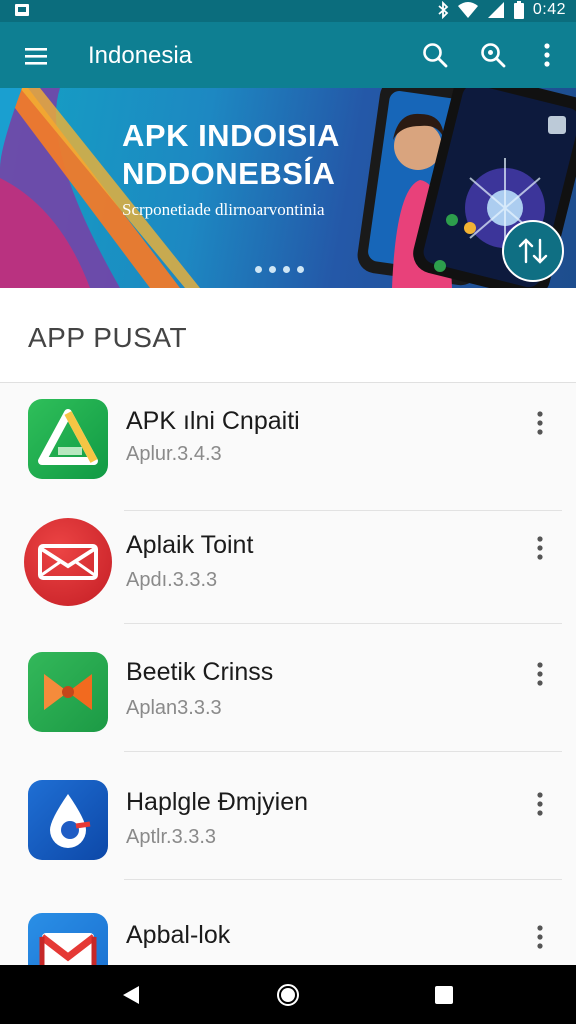 The height and width of the screenshot is (1024, 576). What do you see at coordinates (68, 820) in the screenshot?
I see `water-drop-icon` at bounding box center [68, 820].